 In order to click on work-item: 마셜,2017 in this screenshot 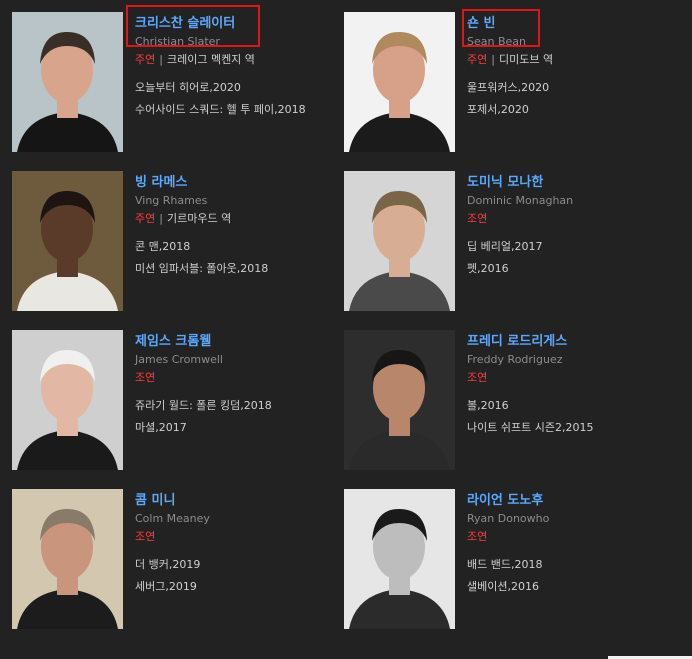, I will do `click(240, 428)`.